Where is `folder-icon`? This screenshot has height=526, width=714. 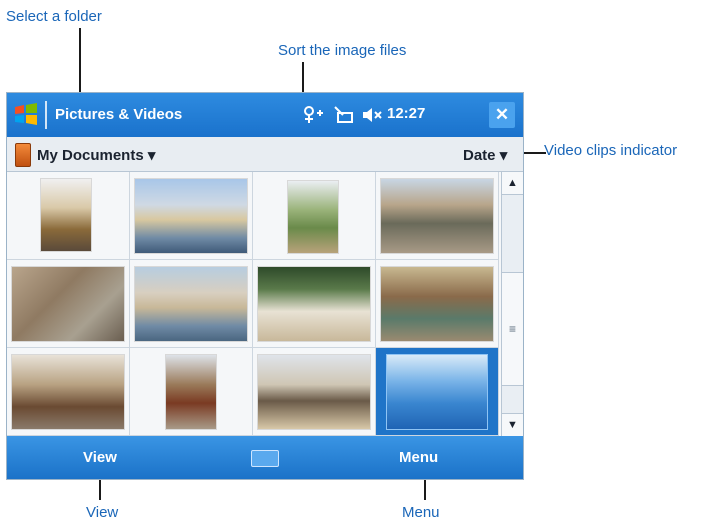 folder-icon is located at coordinates (23, 155).